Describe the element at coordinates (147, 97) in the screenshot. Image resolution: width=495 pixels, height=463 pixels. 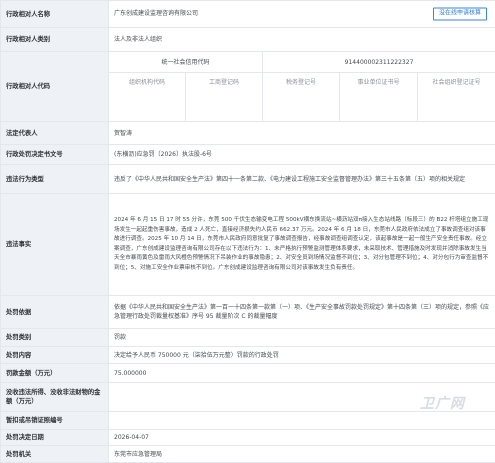
I see `org-code-header: 组织机构代码` at that location.